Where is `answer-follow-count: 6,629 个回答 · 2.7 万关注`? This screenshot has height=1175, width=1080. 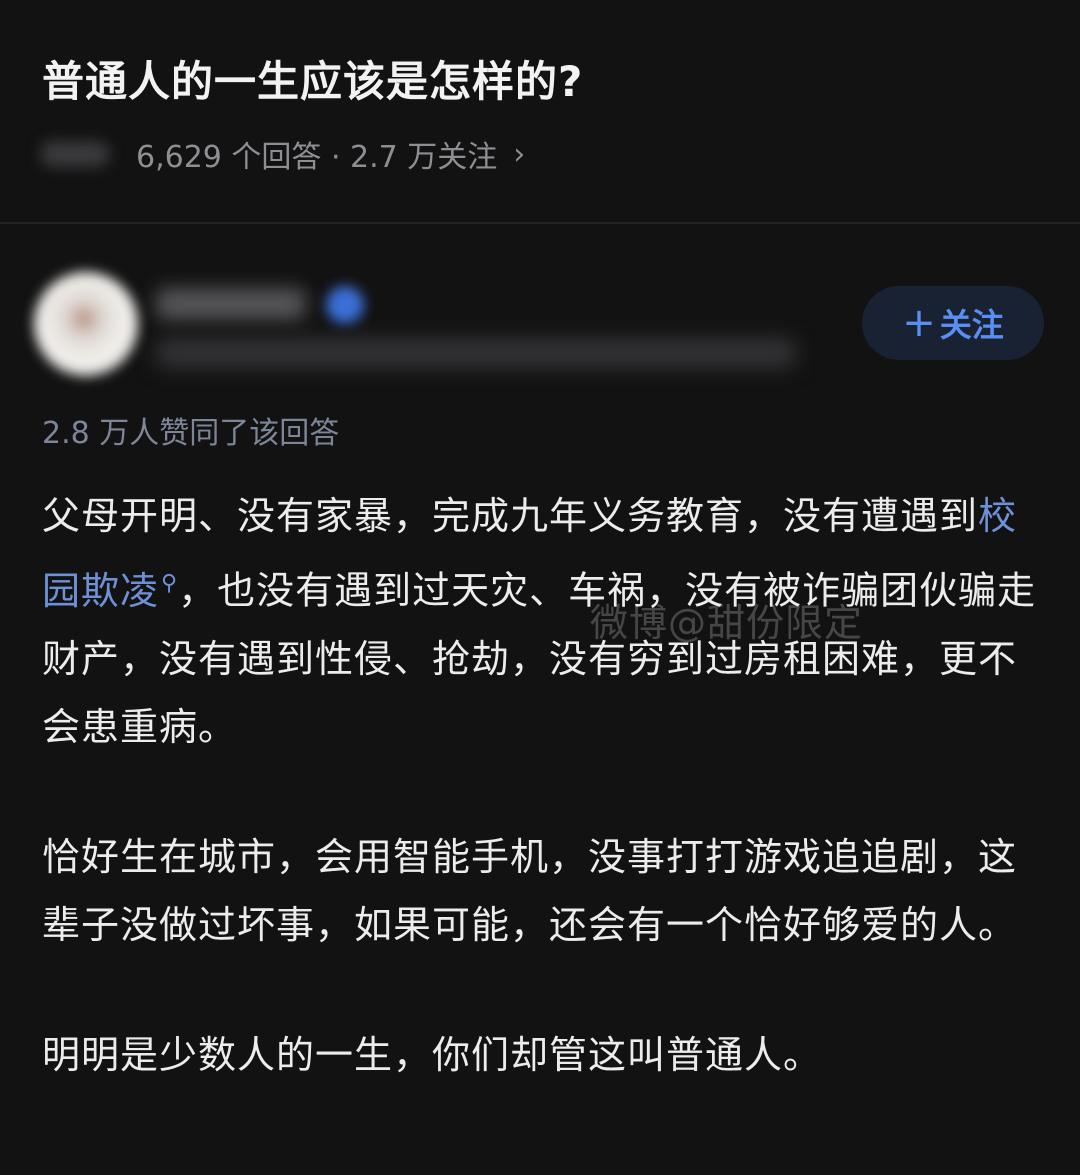 answer-follow-count: 6,629 个回答 · 2.7 万关注 is located at coordinates (317, 157).